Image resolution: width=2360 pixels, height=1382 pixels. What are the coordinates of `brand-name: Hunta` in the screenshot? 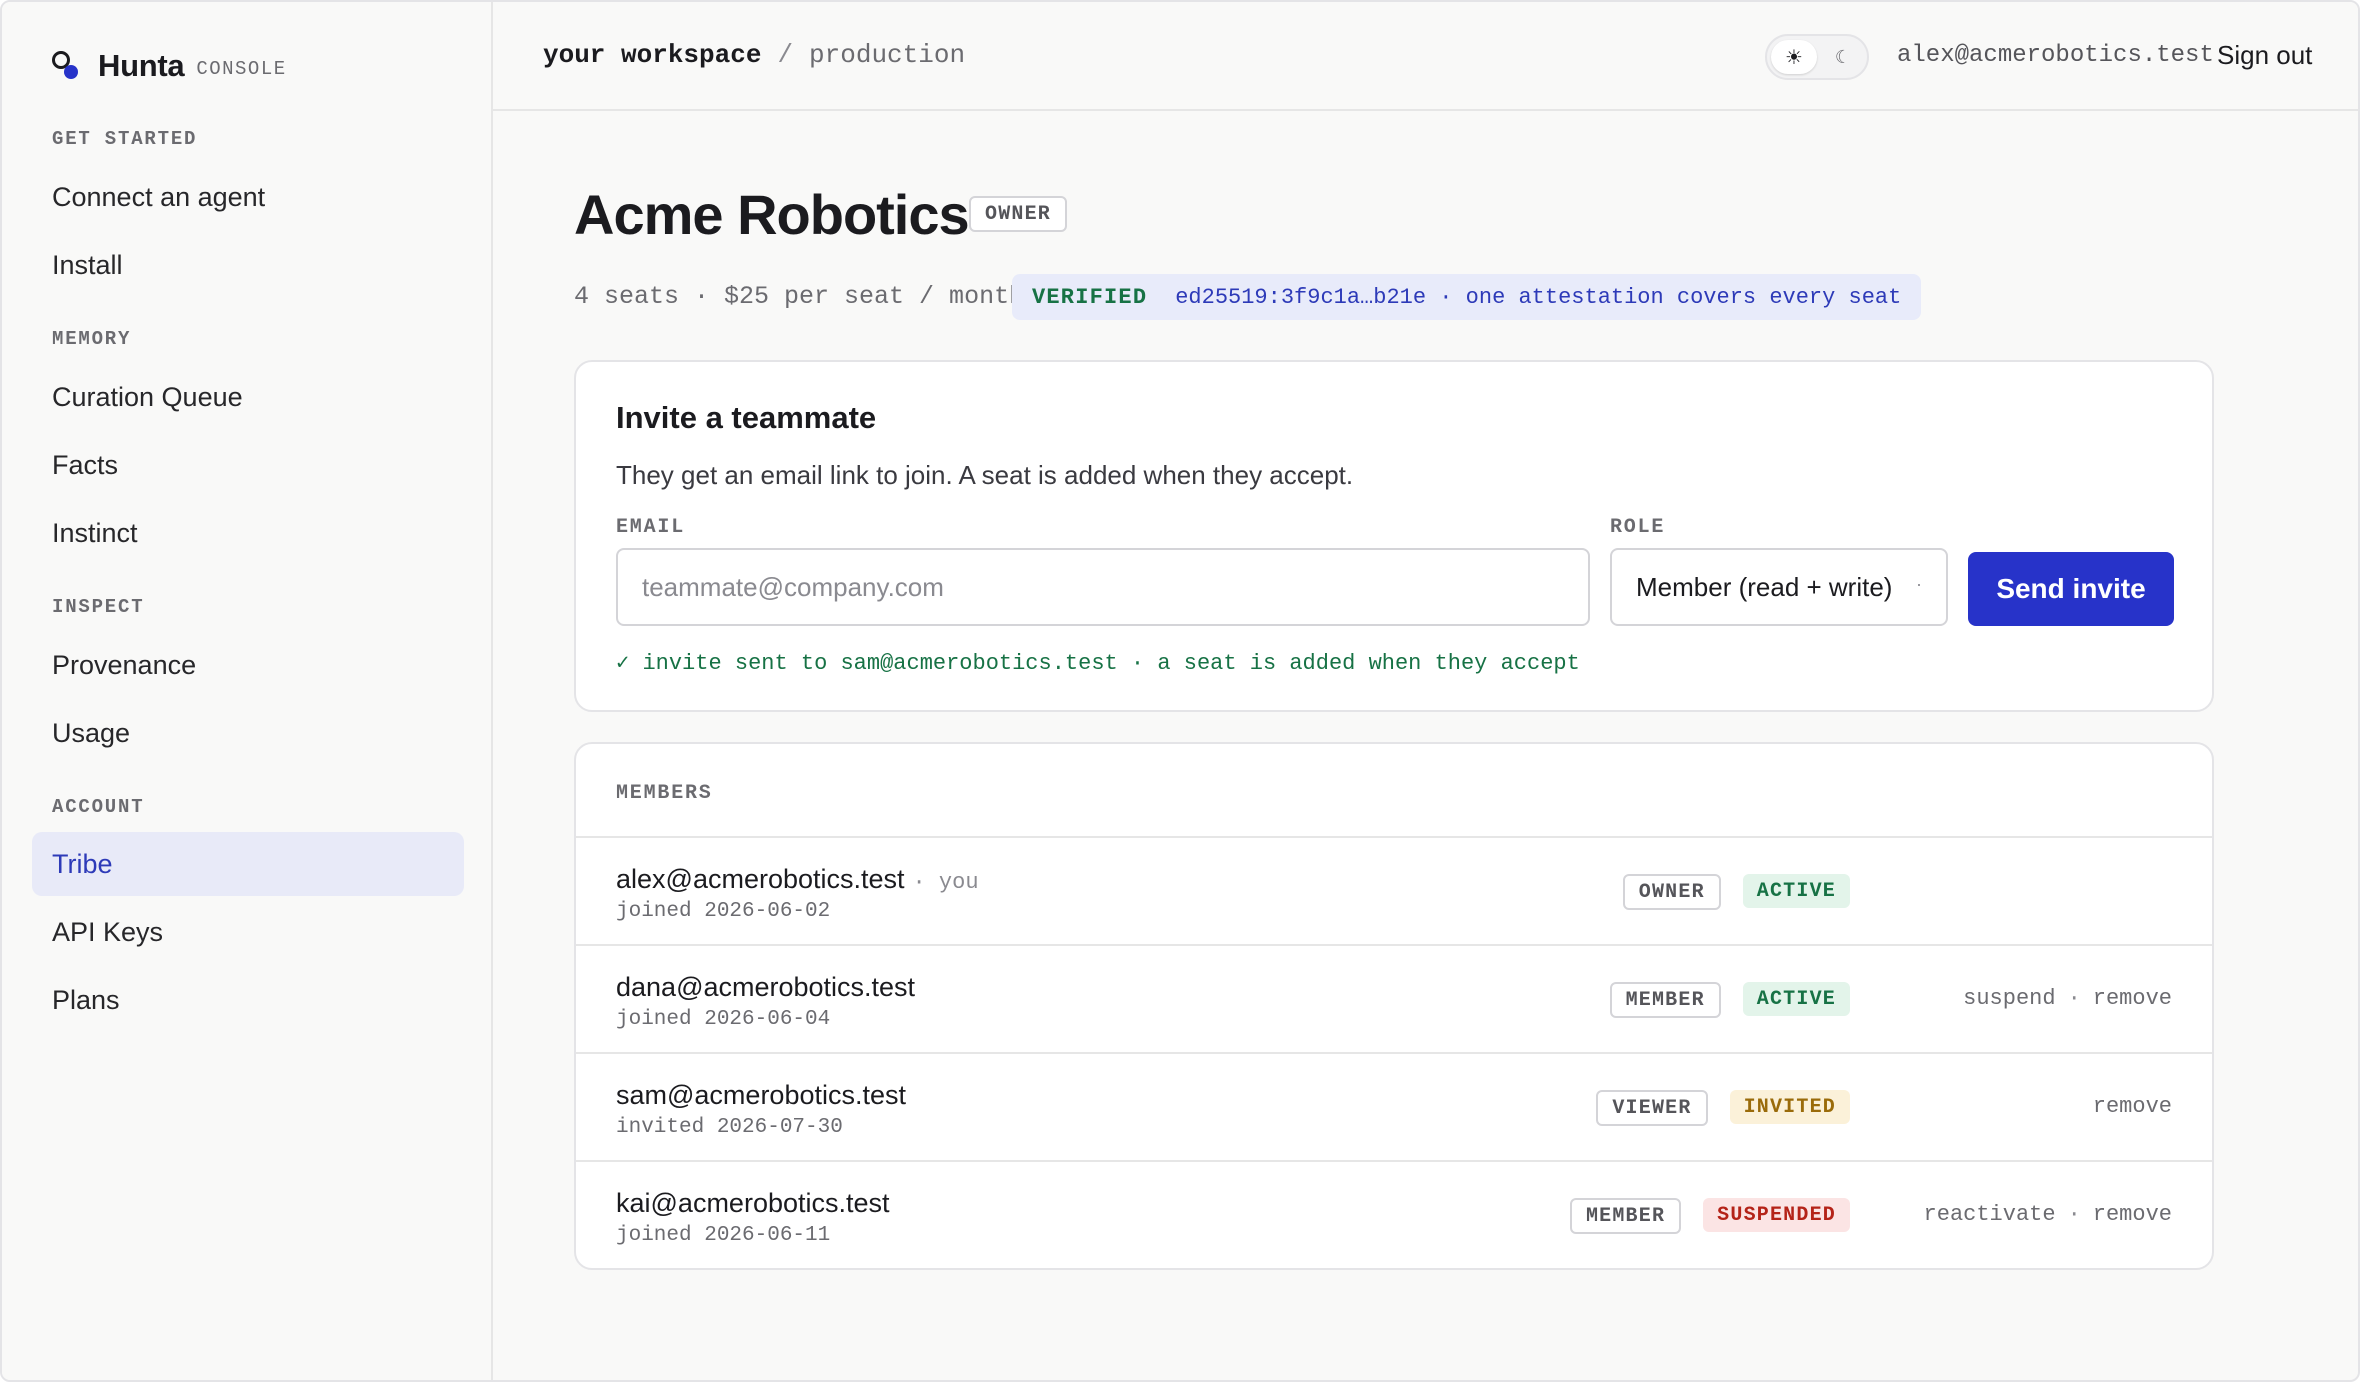 It's located at (141, 65).